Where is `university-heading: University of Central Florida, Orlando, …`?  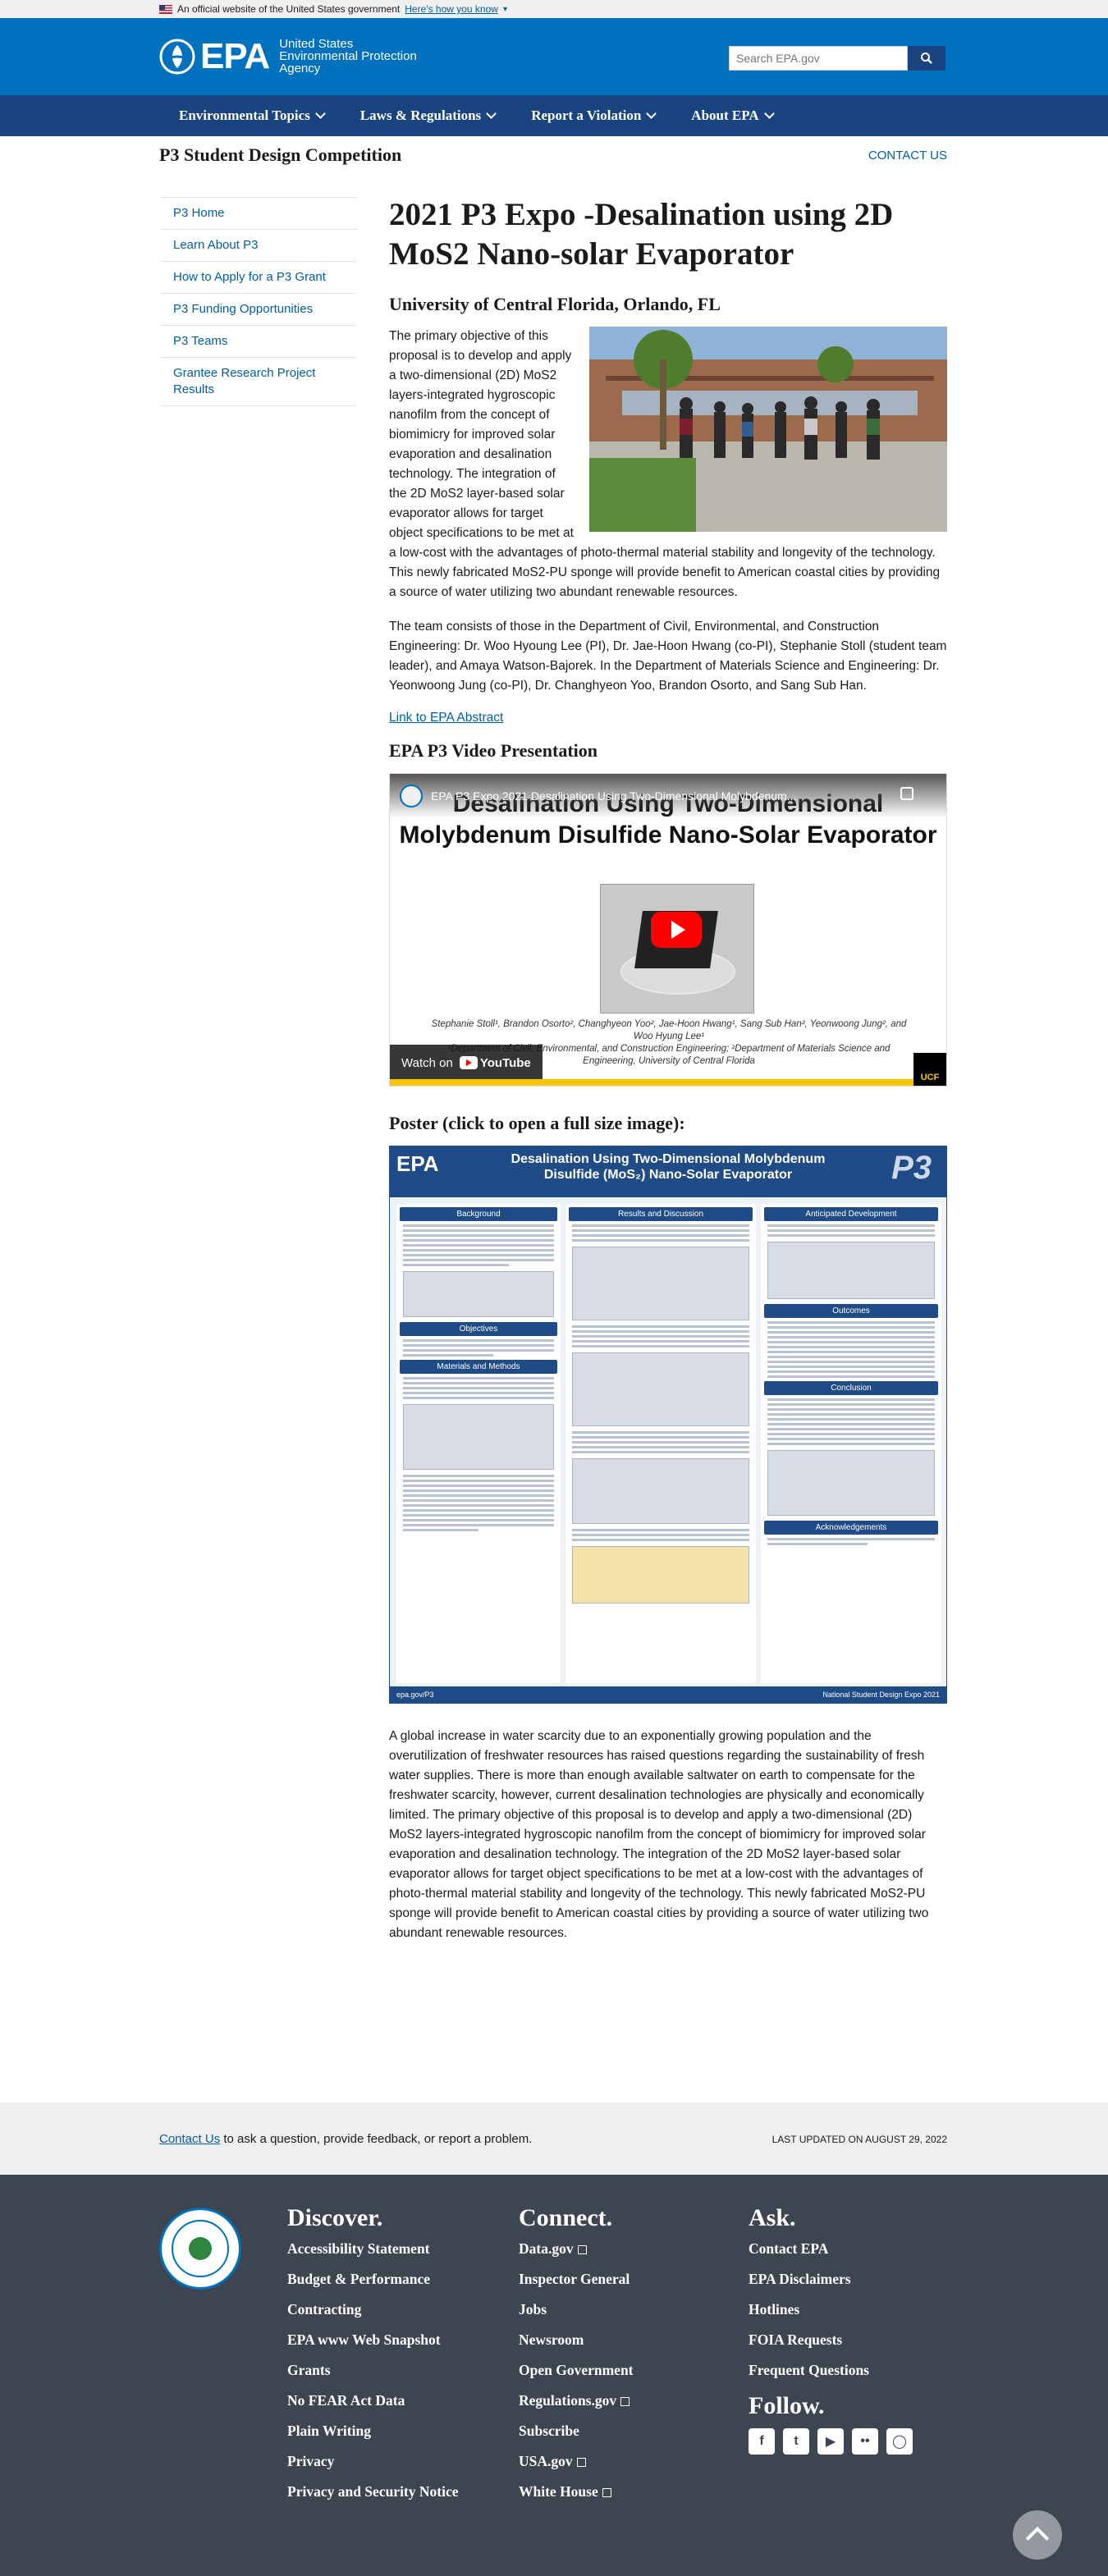
university-heading: University of Central Florida, Orlando, … is located at coordinates (555, 304).